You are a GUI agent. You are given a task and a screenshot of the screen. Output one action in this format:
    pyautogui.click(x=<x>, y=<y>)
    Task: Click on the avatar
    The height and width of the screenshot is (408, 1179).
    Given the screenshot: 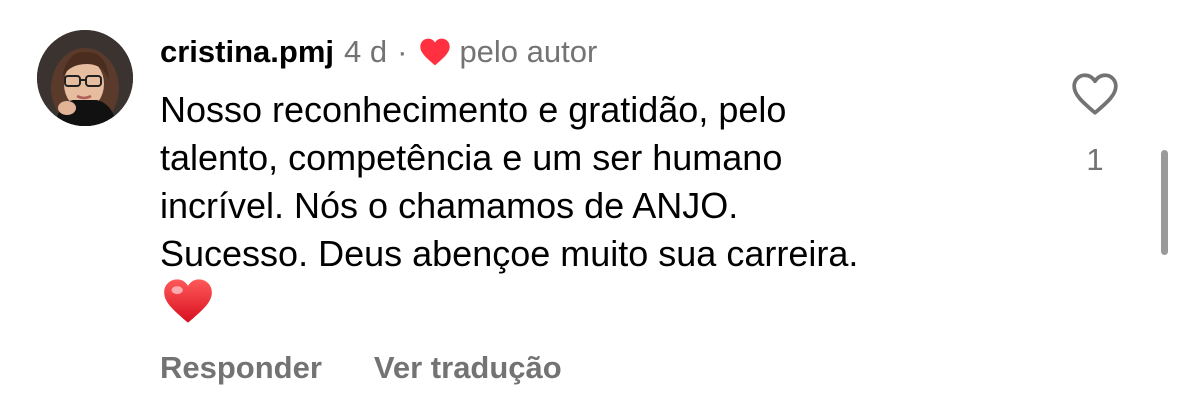 What is the action you would take?
    pyautogui.click(x=85, y=78)
    